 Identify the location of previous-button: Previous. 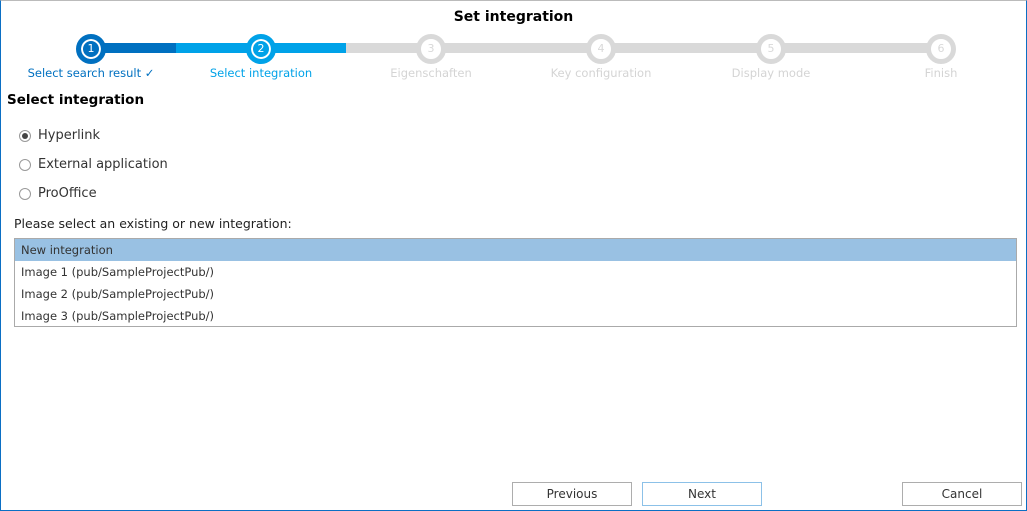
(572, 494).